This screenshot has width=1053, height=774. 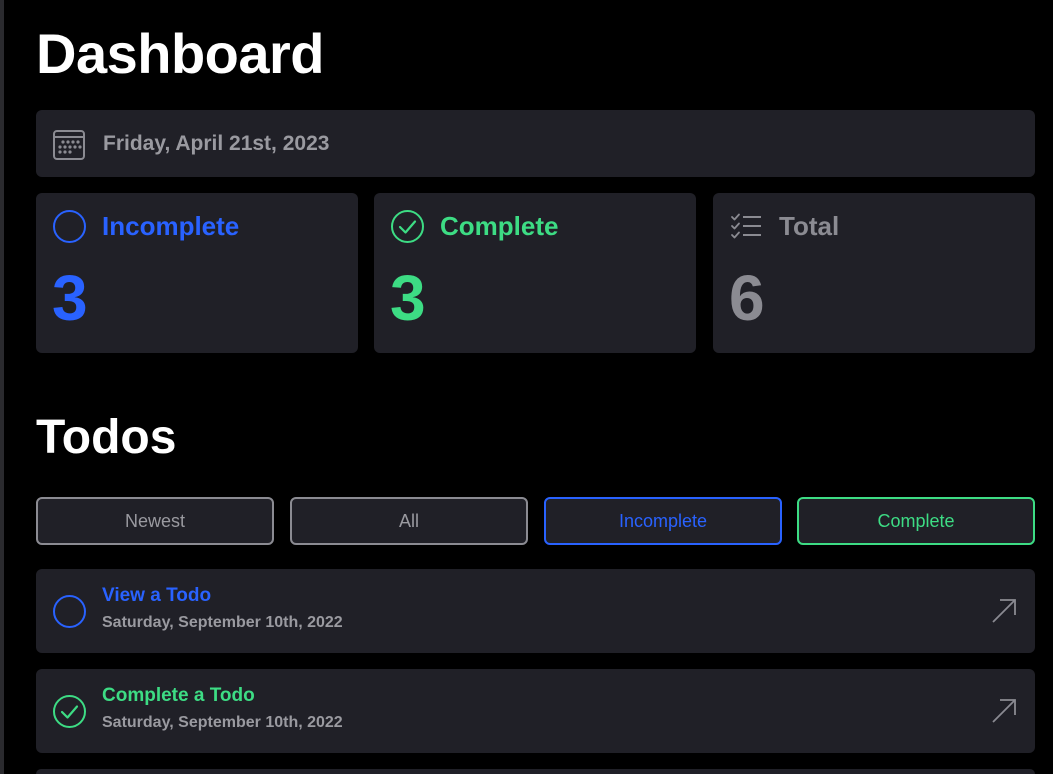 I want to click on stat-label-complete: Complete, so click(x=499, y=226).